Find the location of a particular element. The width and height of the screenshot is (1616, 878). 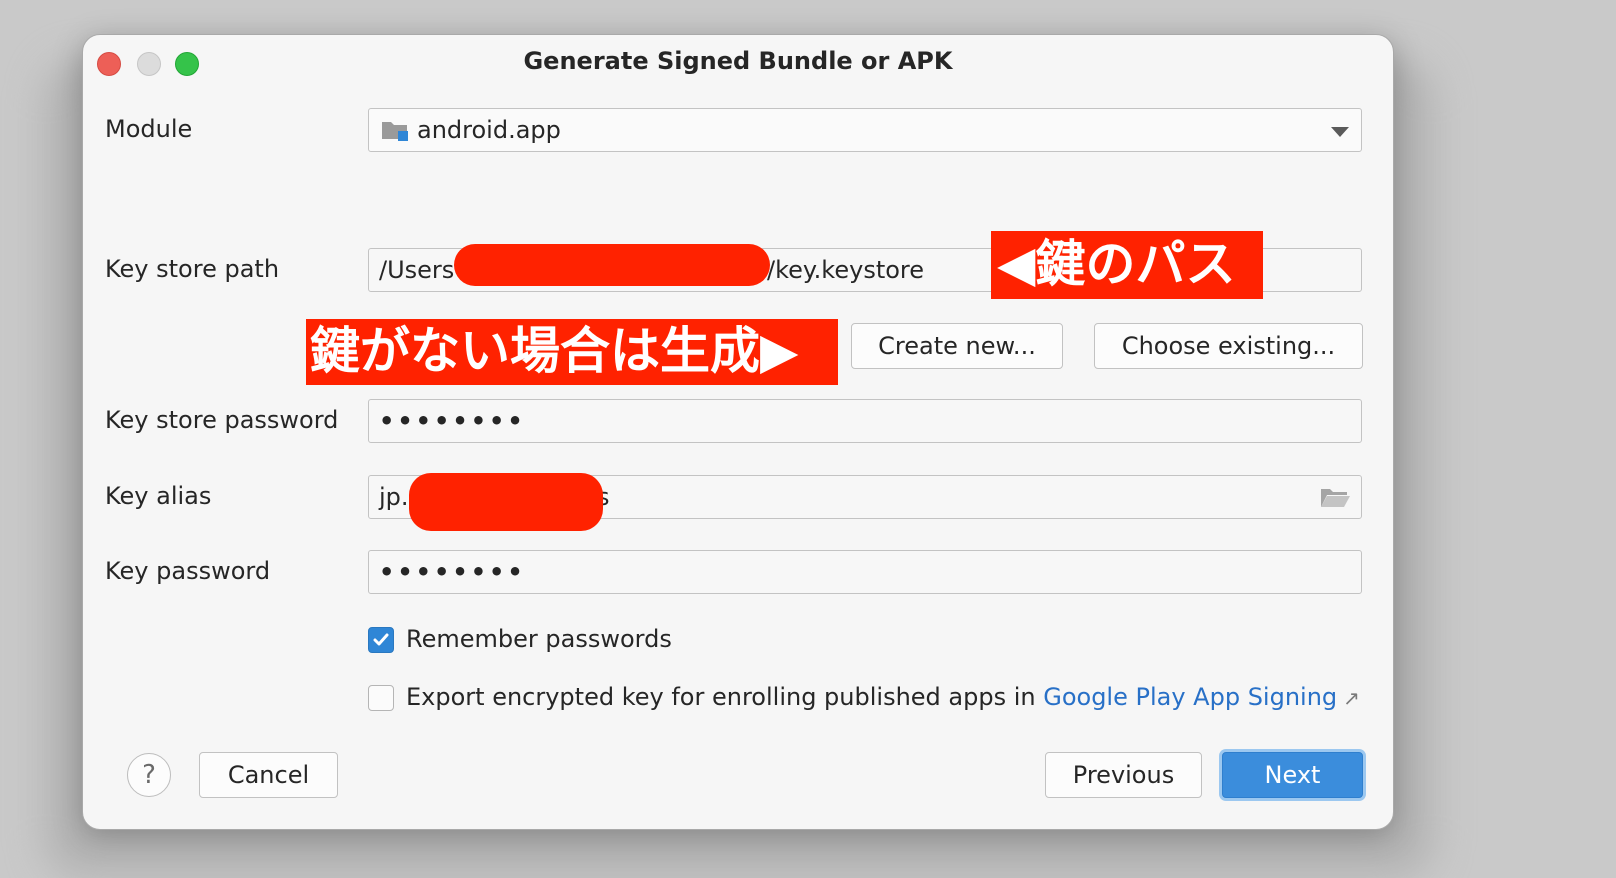

checkmark-icon is located at coordinates (381, 639).